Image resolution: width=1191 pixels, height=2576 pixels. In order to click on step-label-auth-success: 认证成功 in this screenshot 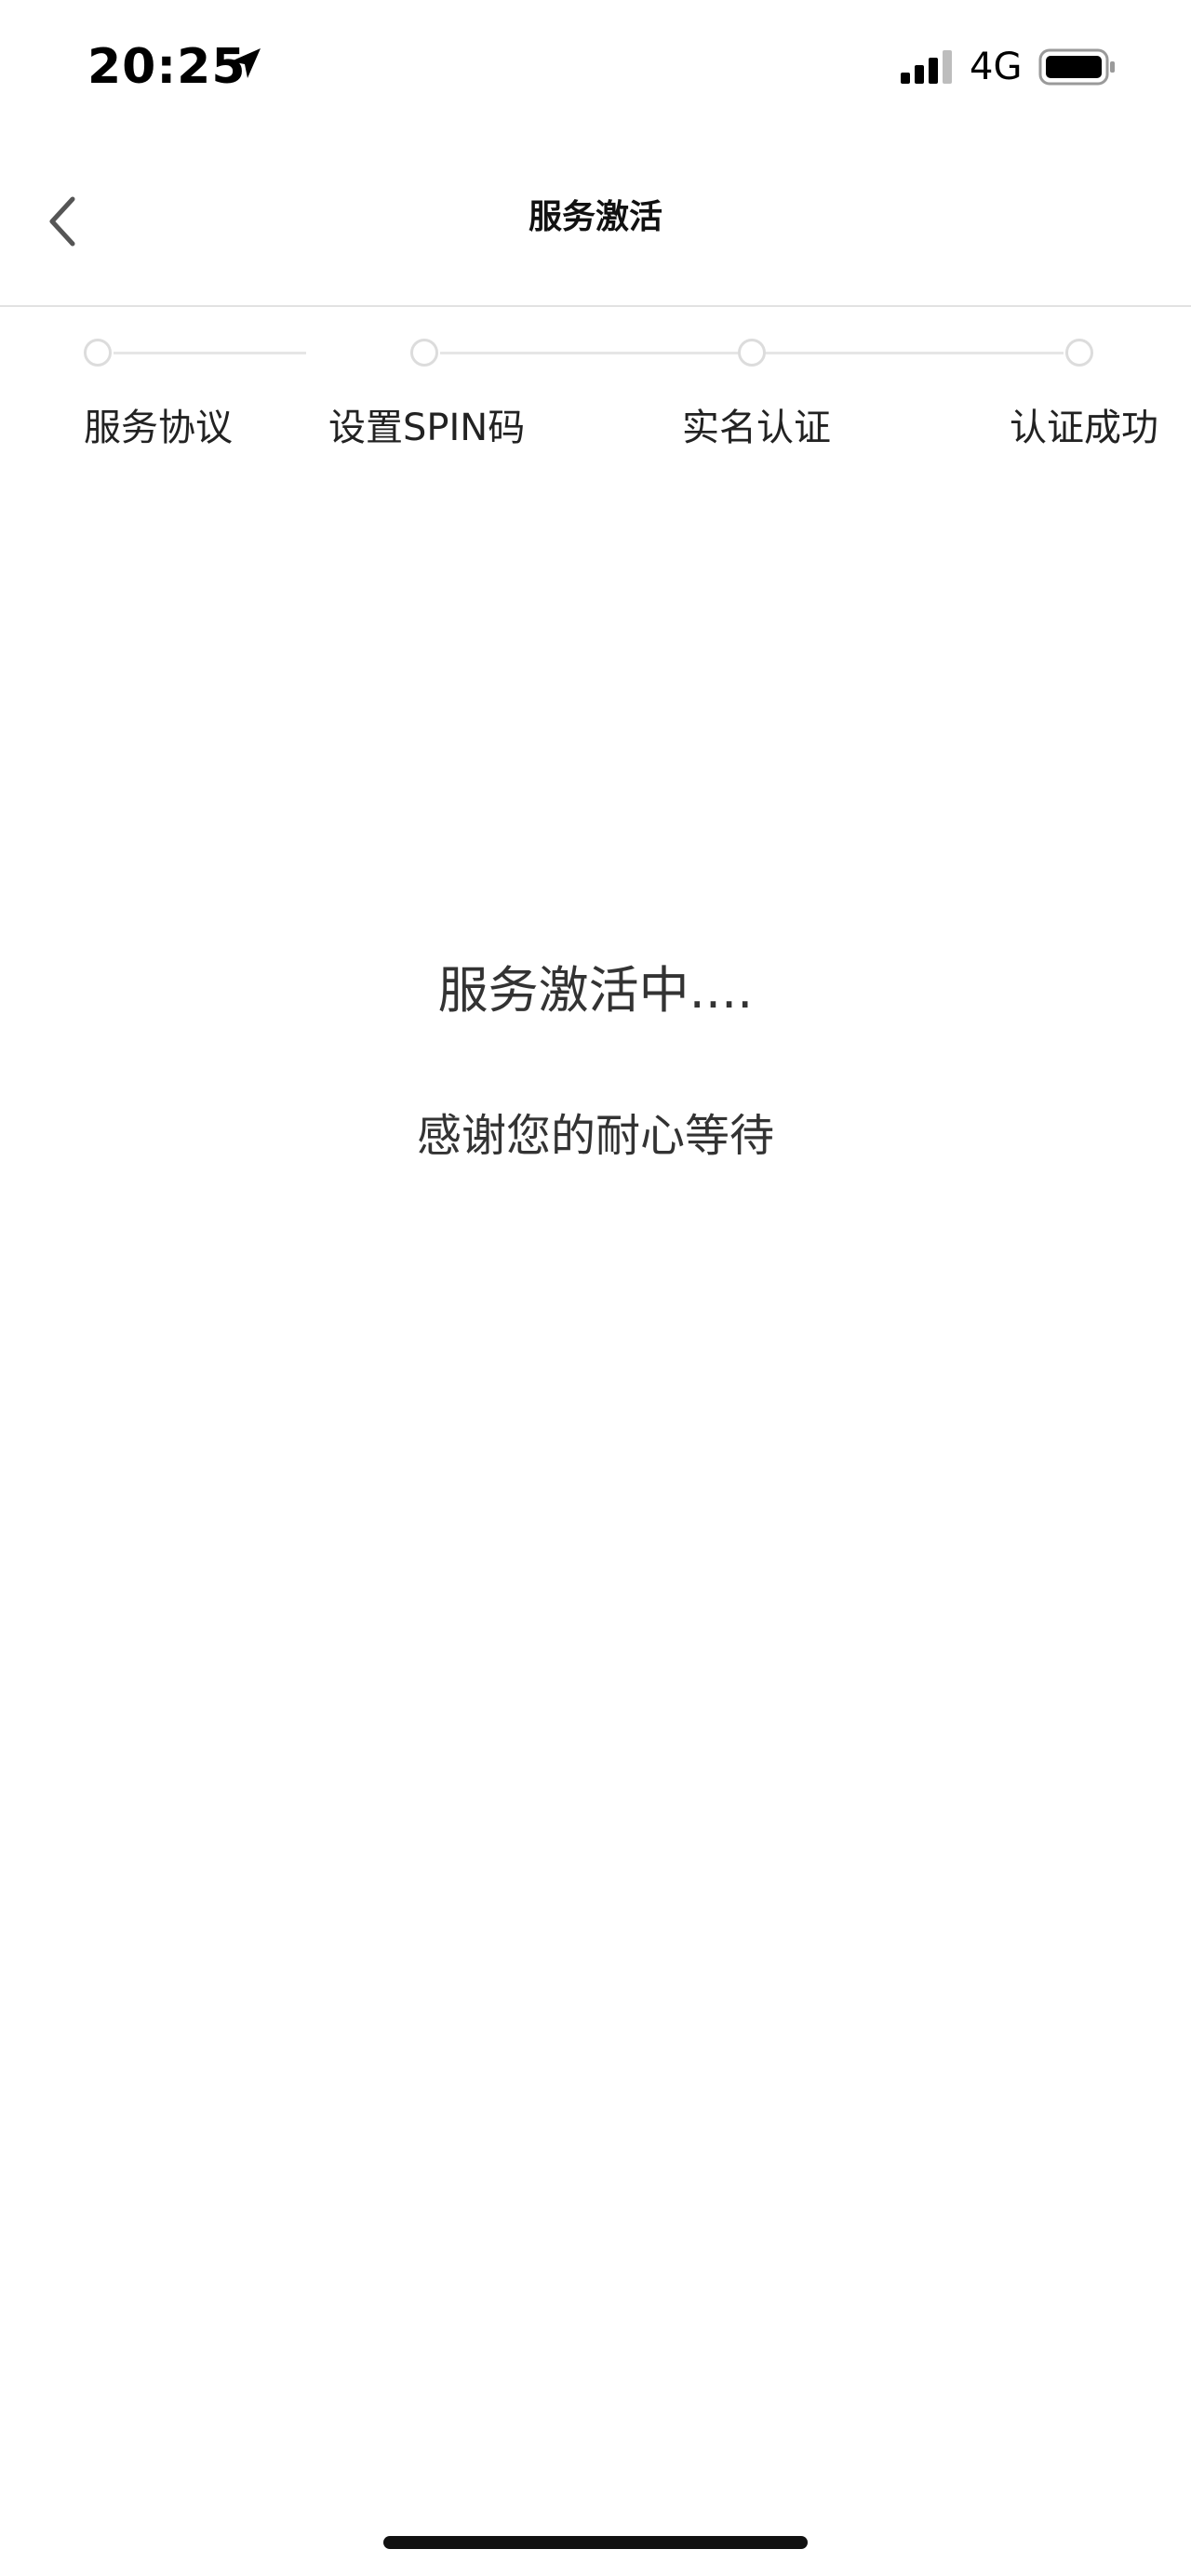, I will do `click(1084, 428)`.